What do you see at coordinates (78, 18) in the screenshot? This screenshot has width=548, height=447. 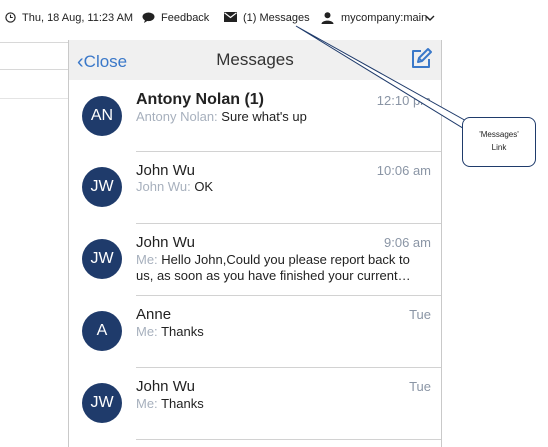 I see `datetime-text: Thu, 18 Aug, 11:23 AM` at bounding box center [78, 18].